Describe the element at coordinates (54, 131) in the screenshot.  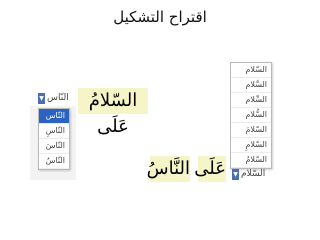
I see `option-item: النّاسِ` at that location.